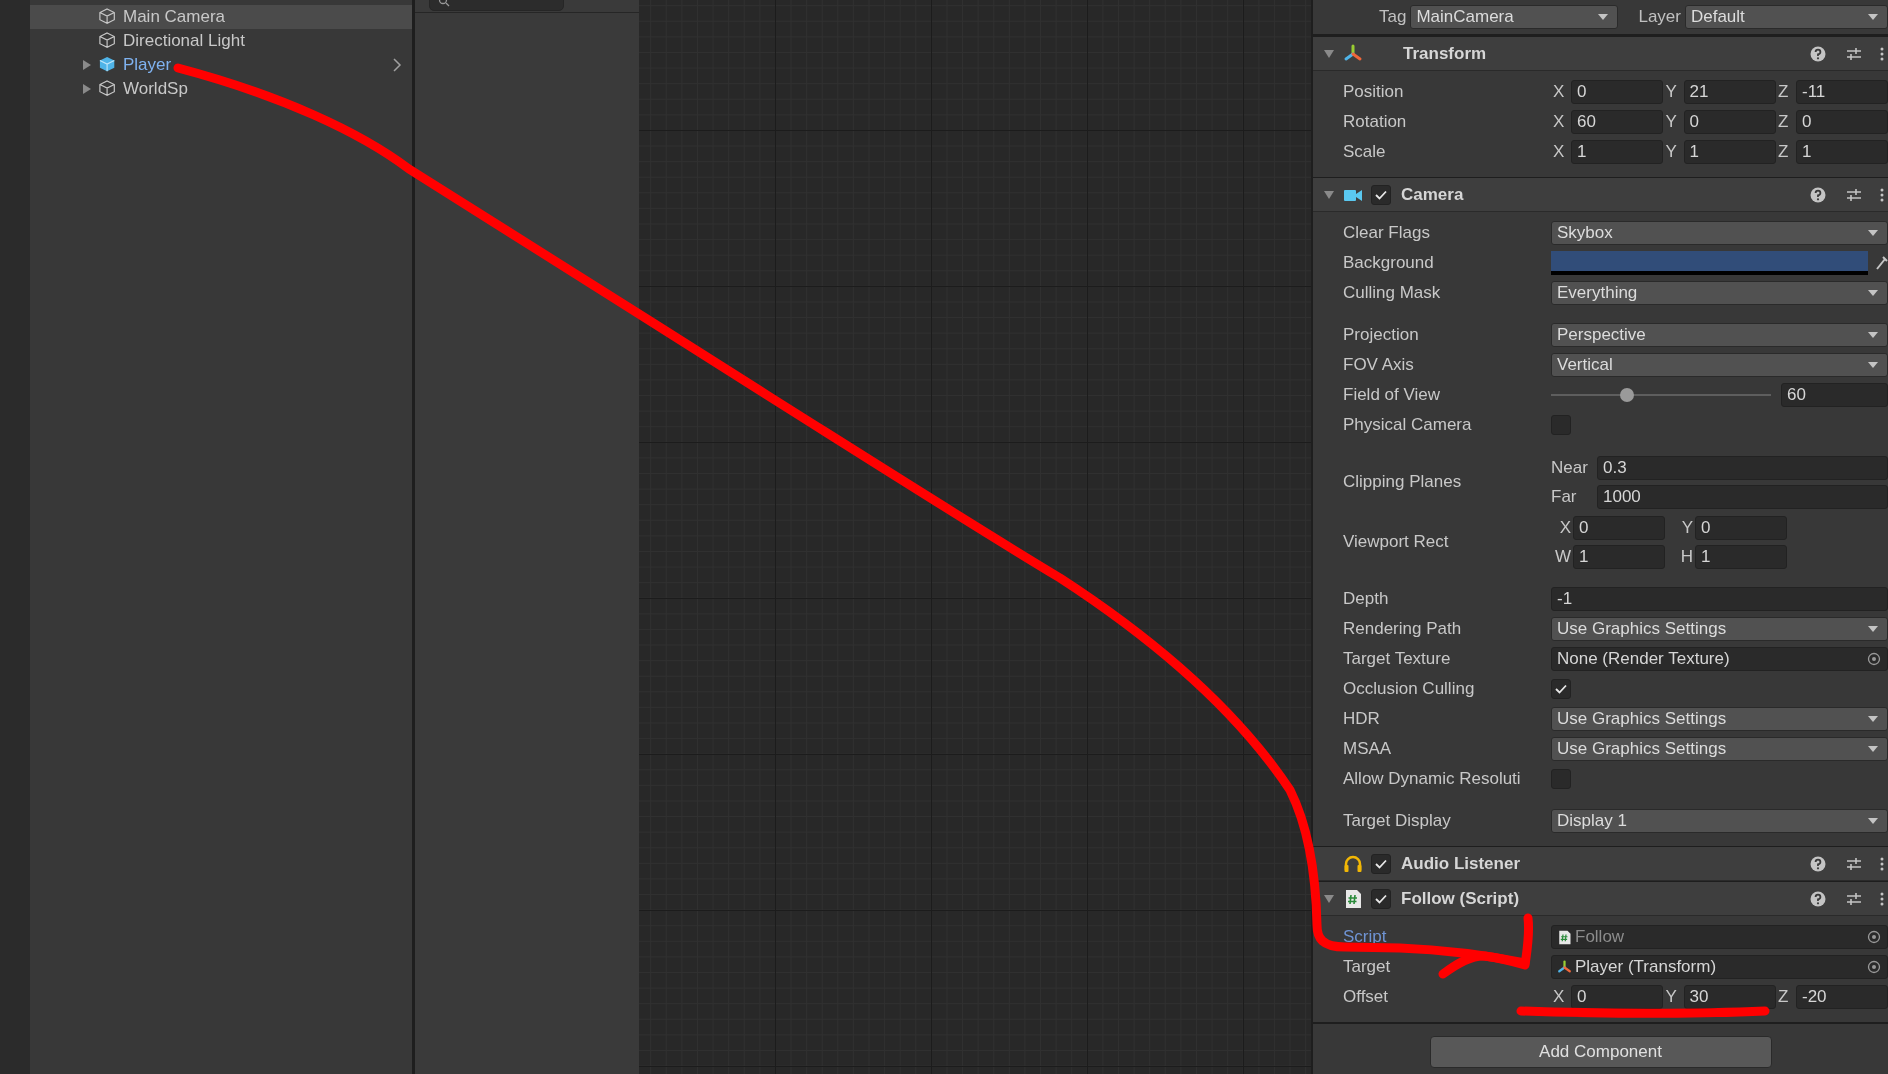 Image resolution: width=1888 pixels, height=1074 pixels. I want to click on dropdown: Perspective, so click(1719, 335).